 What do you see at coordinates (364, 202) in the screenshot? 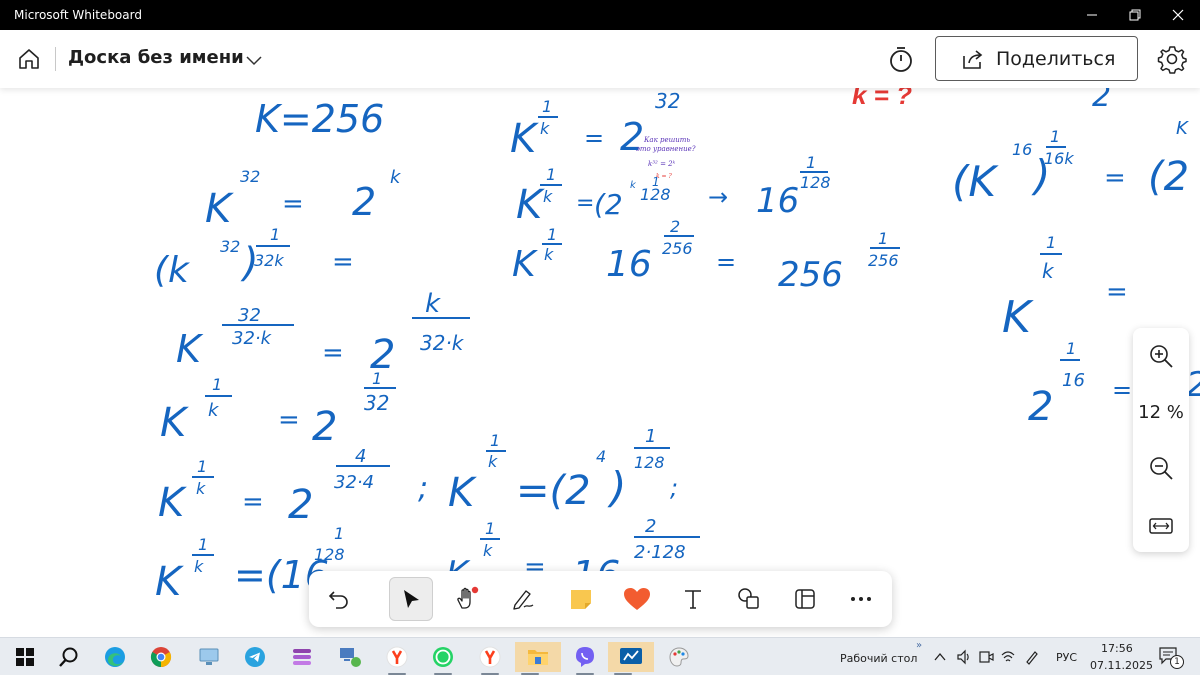
I see `ink-row-k32-two: 2` at bounding box center [364, 202].